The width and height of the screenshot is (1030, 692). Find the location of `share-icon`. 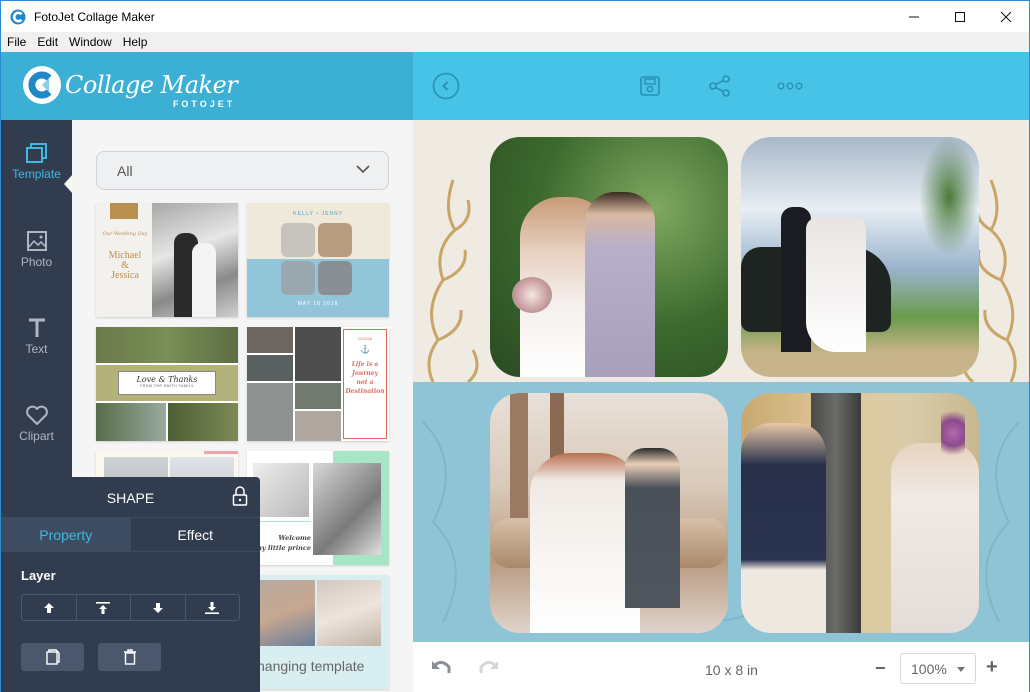

share-icon is located at coordinates (719, 86).